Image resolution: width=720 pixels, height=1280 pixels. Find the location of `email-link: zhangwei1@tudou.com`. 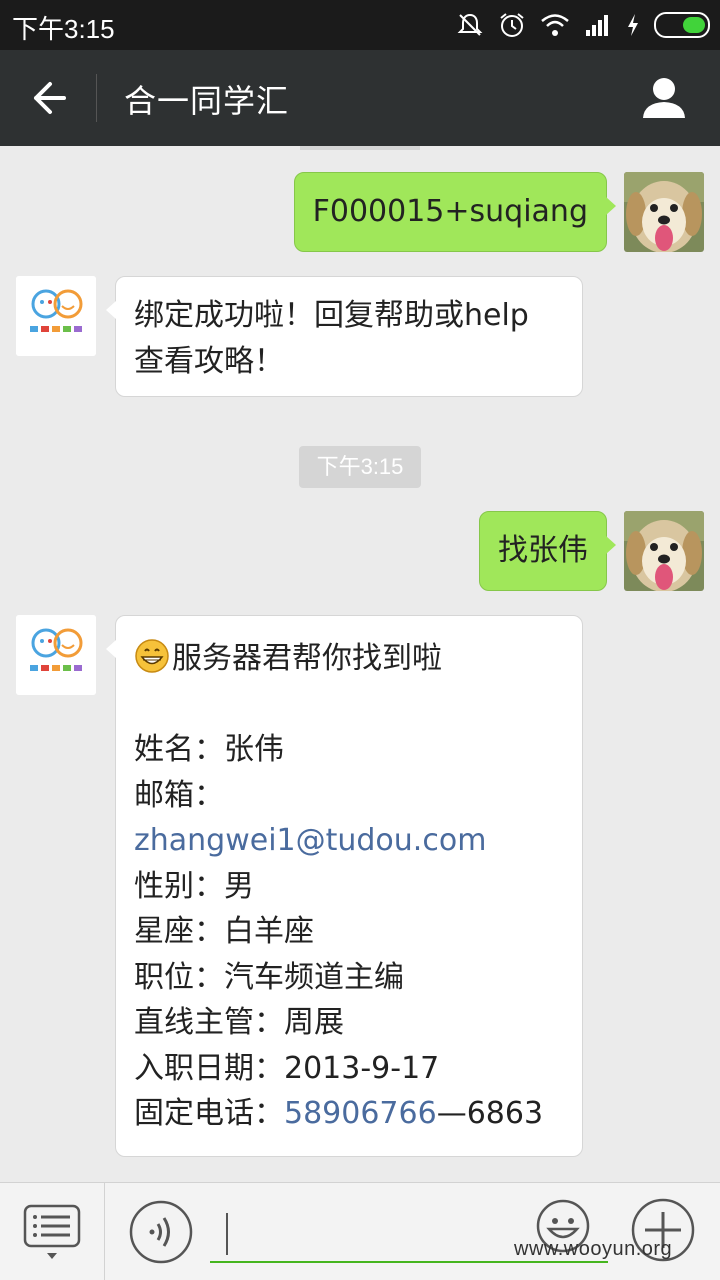

email-link: zhangwei1@tudou.com is located at coordinates (349, 841).